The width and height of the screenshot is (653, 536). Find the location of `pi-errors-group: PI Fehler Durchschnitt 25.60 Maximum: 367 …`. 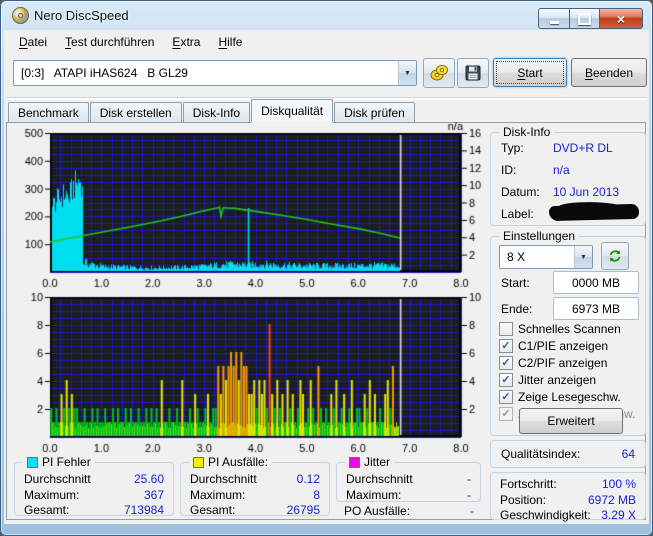

pi-errors-group: PI Fehler Durchschnitt 25.60 Maximum: 367 … is located at coordinates (94, 487).